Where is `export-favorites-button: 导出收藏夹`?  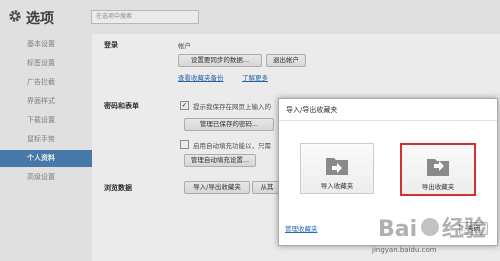
export-favorites-button: 导出收藏夹 is located at coordinates (438, 169).